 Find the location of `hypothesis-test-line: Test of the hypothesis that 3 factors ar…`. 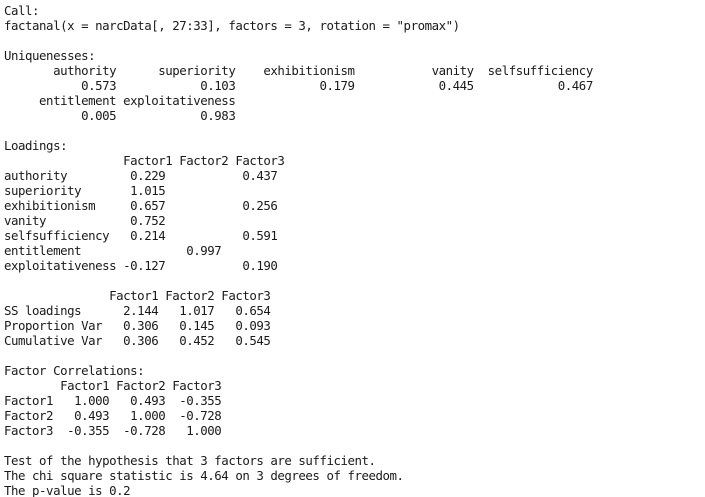

hypothesis-test-line: Test of the hypothesis that 3 factors ar… is located at coordinates (190, 460).